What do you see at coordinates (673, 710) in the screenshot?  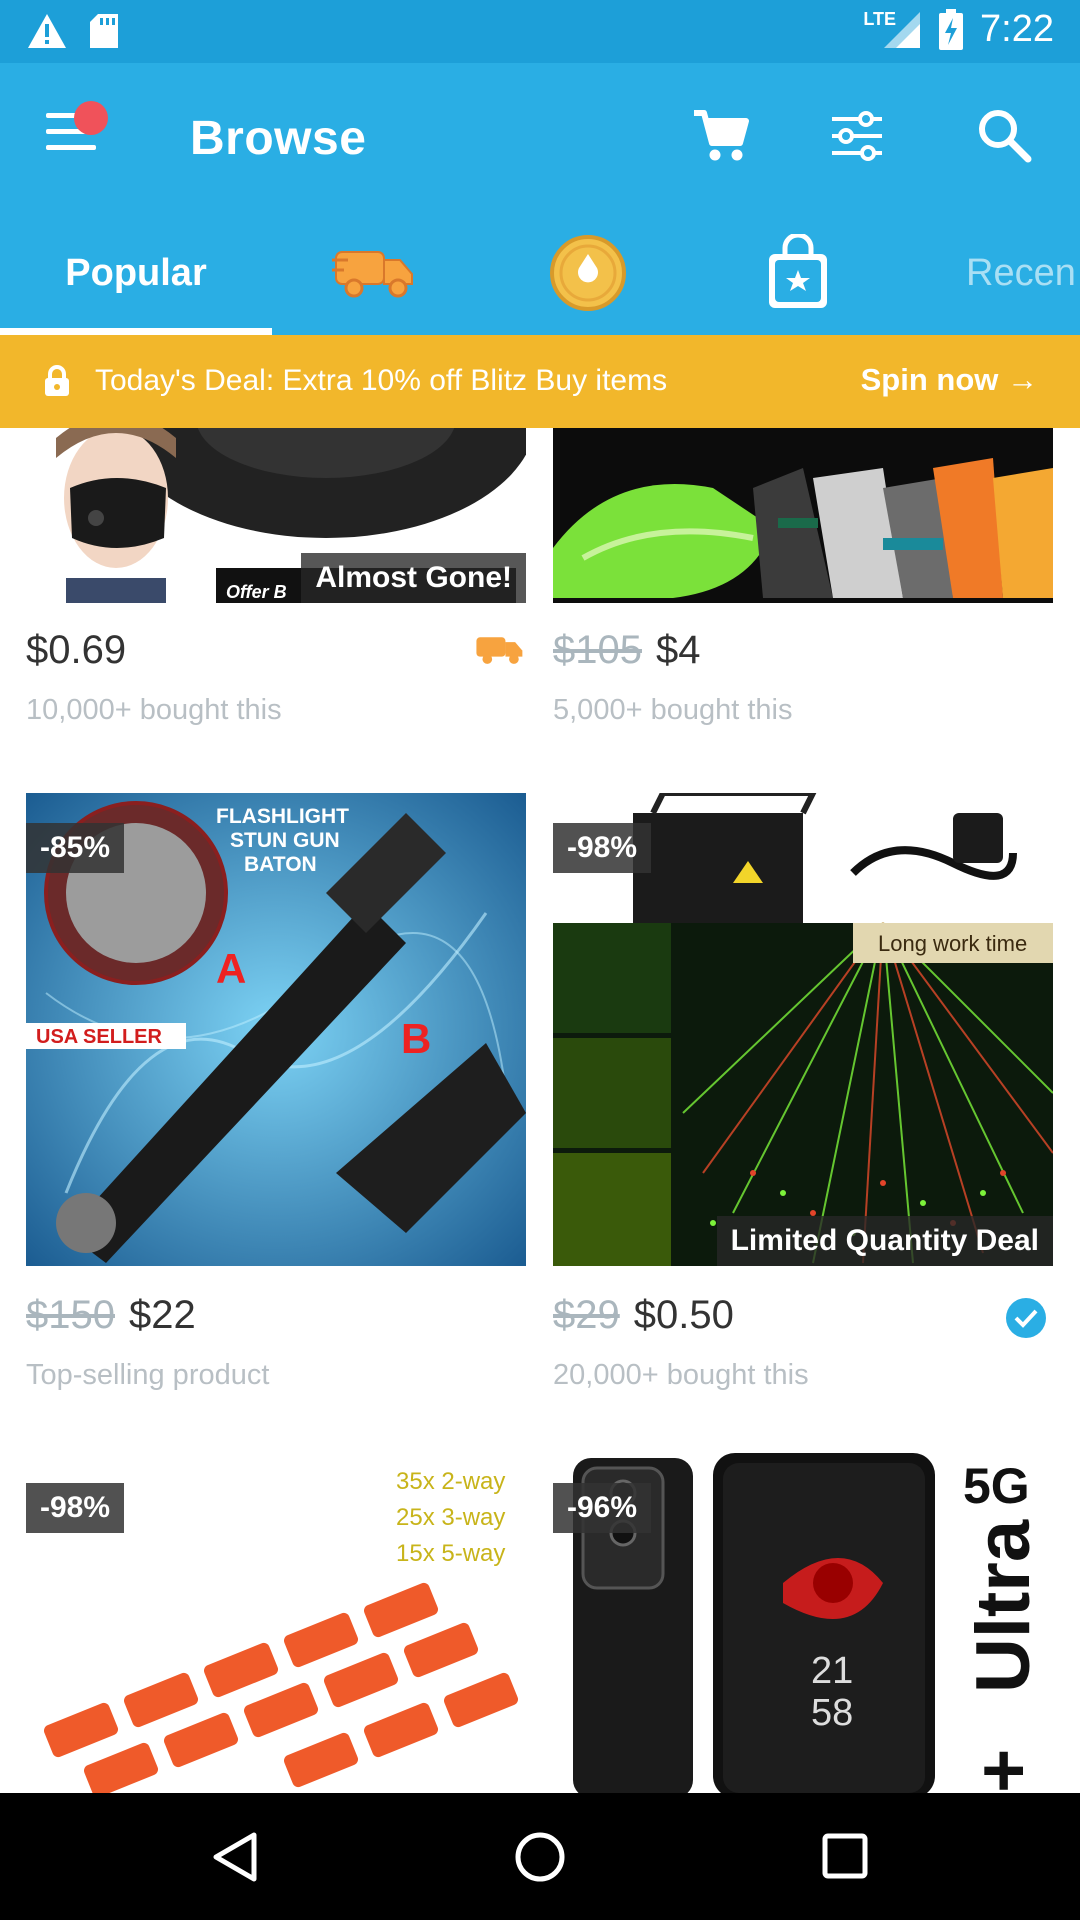 I see `product-subtitle: 5,000+ bought this` at bounding box center [673, 710].